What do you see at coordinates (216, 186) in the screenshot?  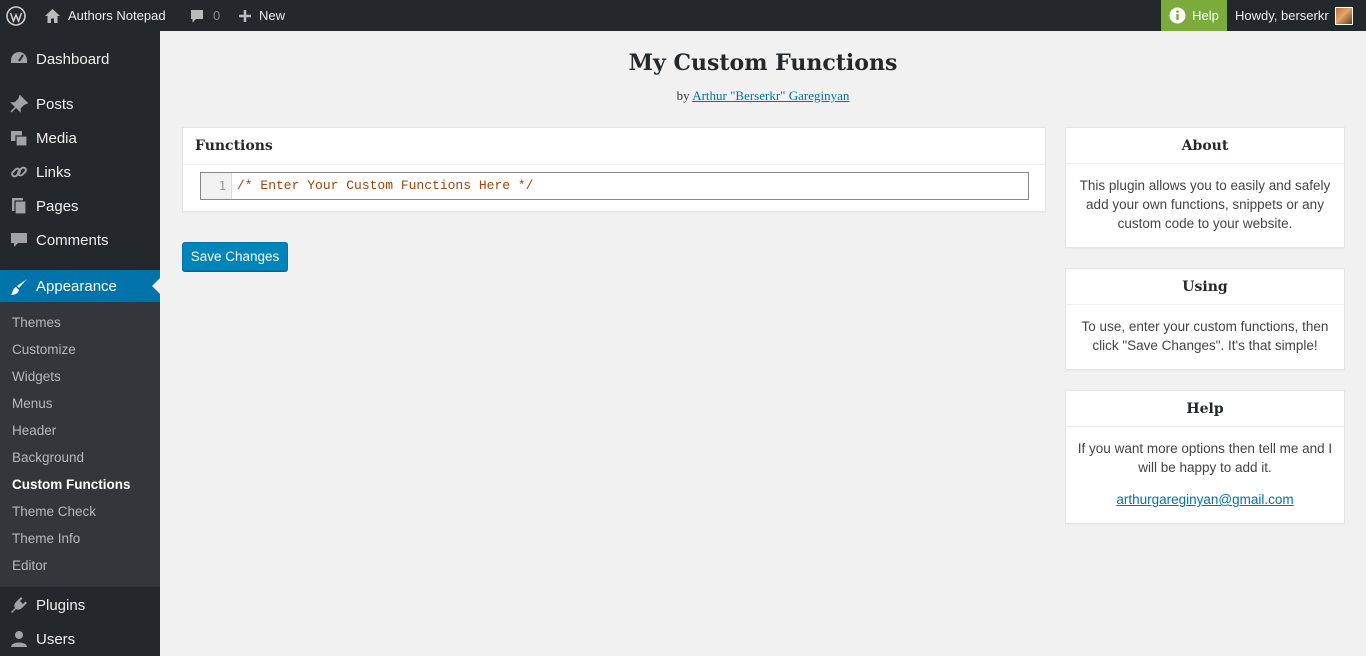 I see `line-number: 1` at bounding box center [216, 186].